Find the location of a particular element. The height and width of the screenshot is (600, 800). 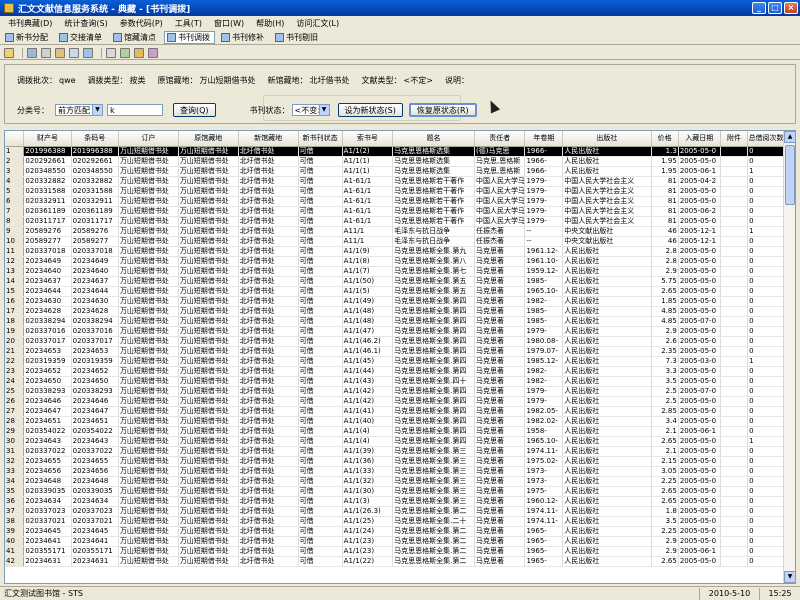

column-header is located at coordinates (15, 139).